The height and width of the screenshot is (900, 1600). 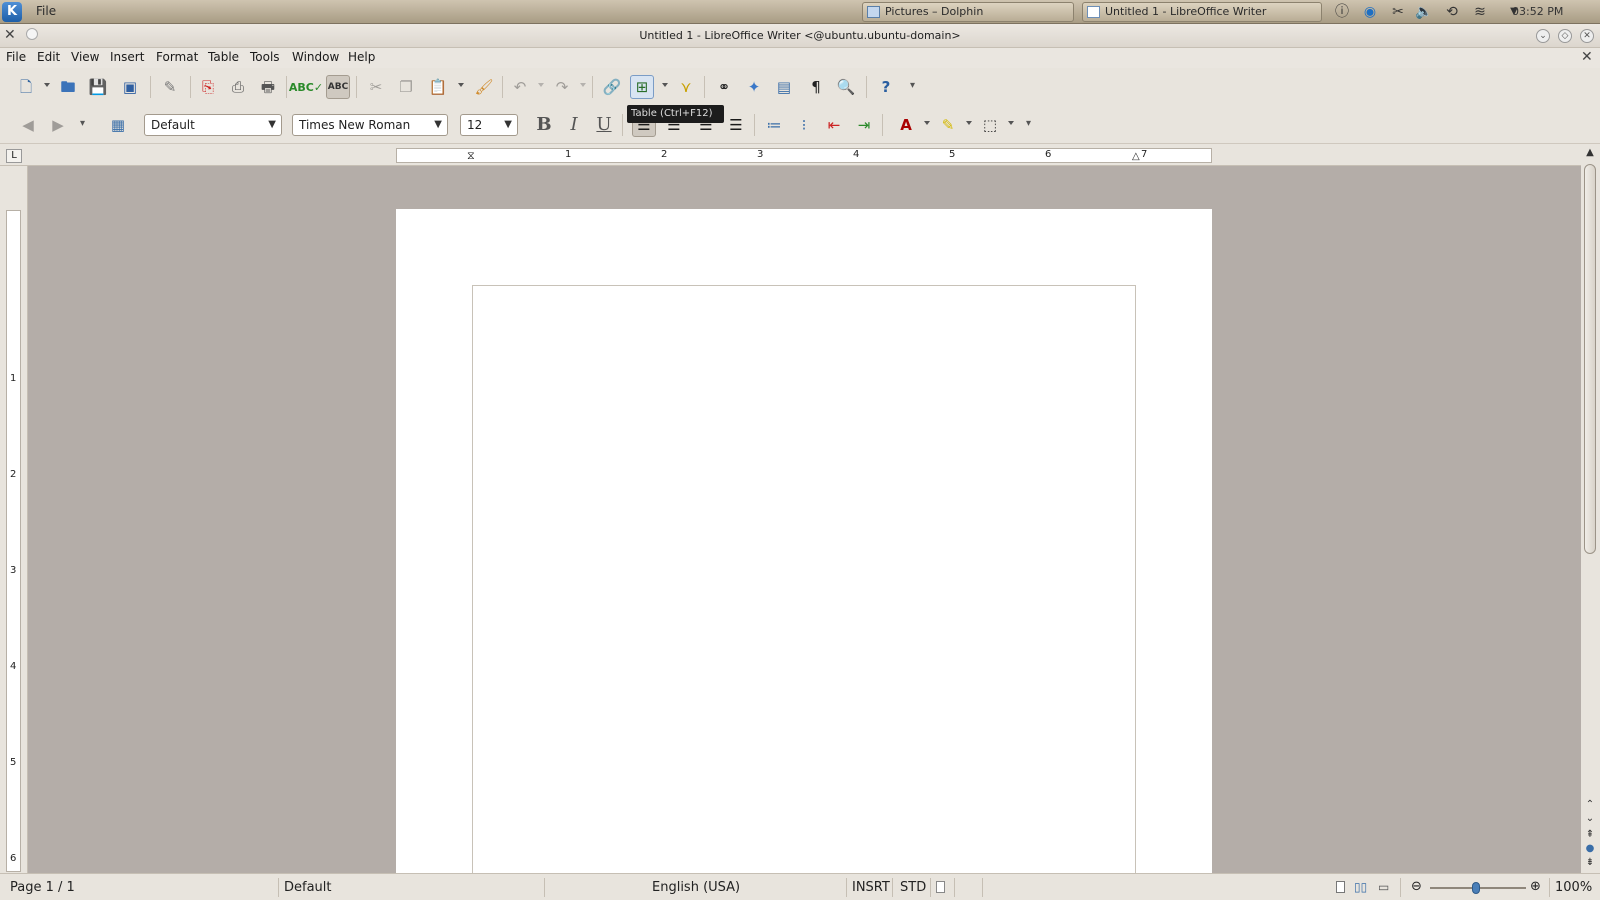 What do you see at coordinates (906, 125) in the screenshot?
I see `font-color-icon: A` at bounding box center [906, 125].